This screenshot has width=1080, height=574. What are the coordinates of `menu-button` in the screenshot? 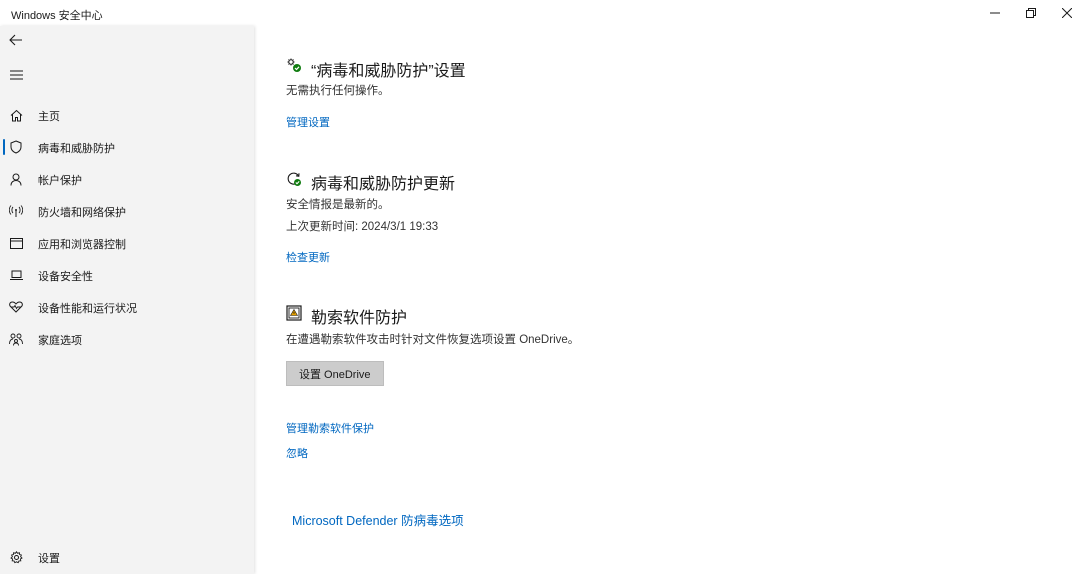 It's located at (16, 76).